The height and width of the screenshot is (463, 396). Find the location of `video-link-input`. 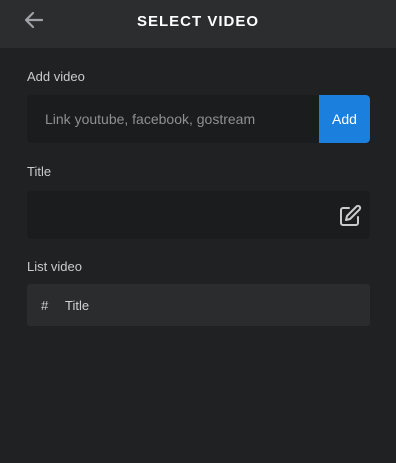

video-link-input is located at coordinates (172, 119).